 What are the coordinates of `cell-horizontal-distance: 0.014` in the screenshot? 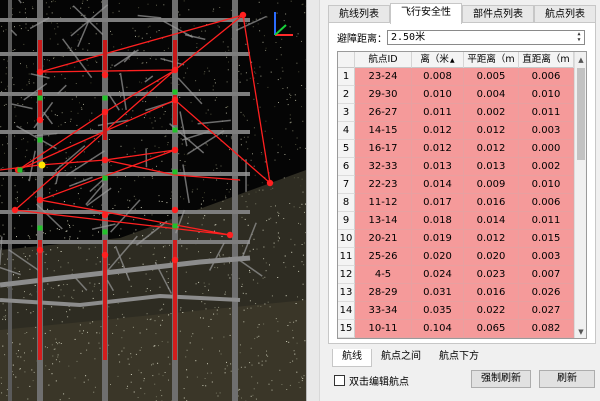 It's located at (491, 221).